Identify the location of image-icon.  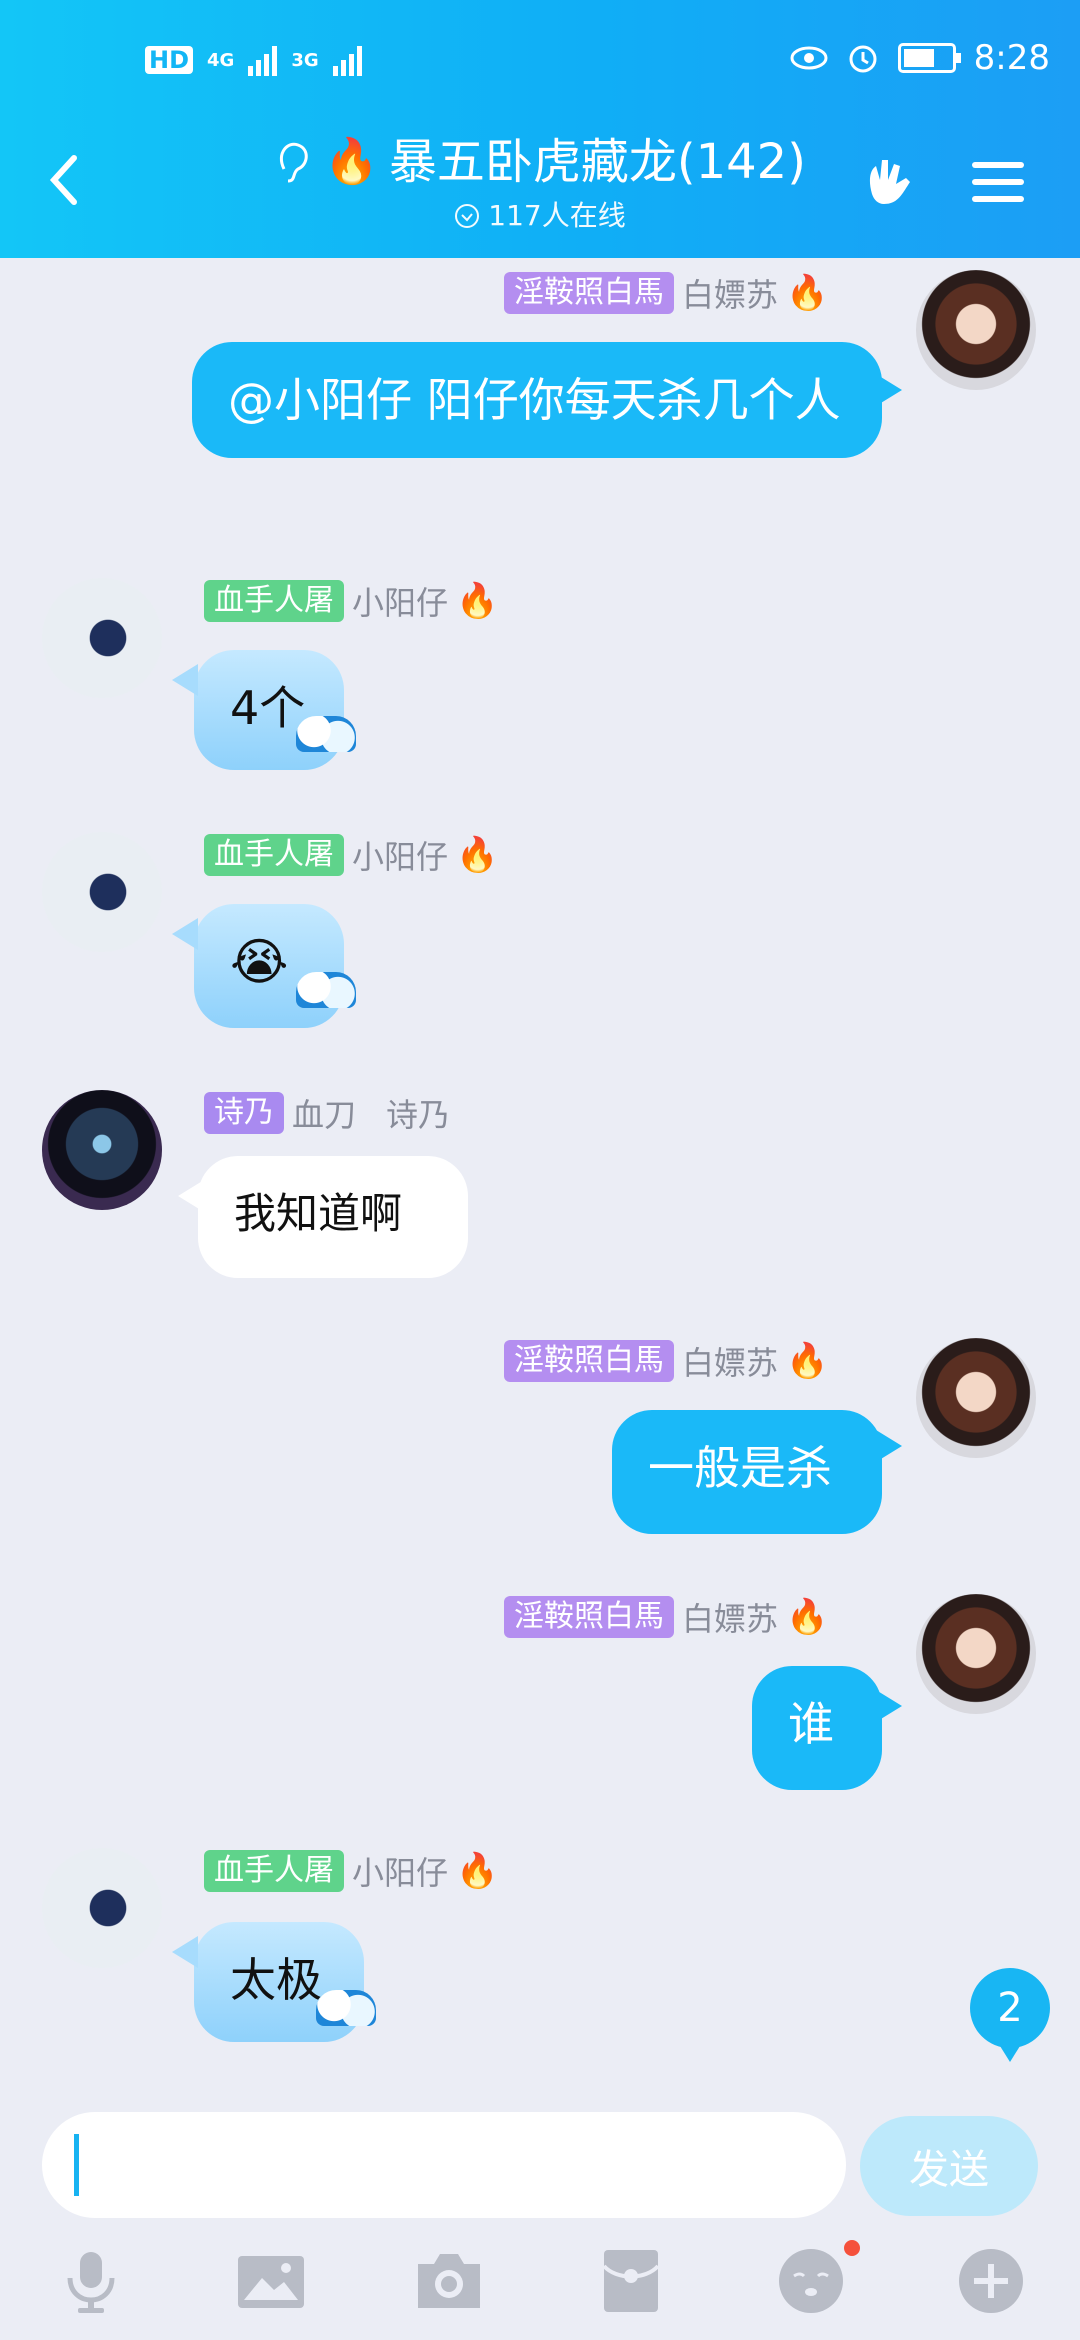
(271, 2281).